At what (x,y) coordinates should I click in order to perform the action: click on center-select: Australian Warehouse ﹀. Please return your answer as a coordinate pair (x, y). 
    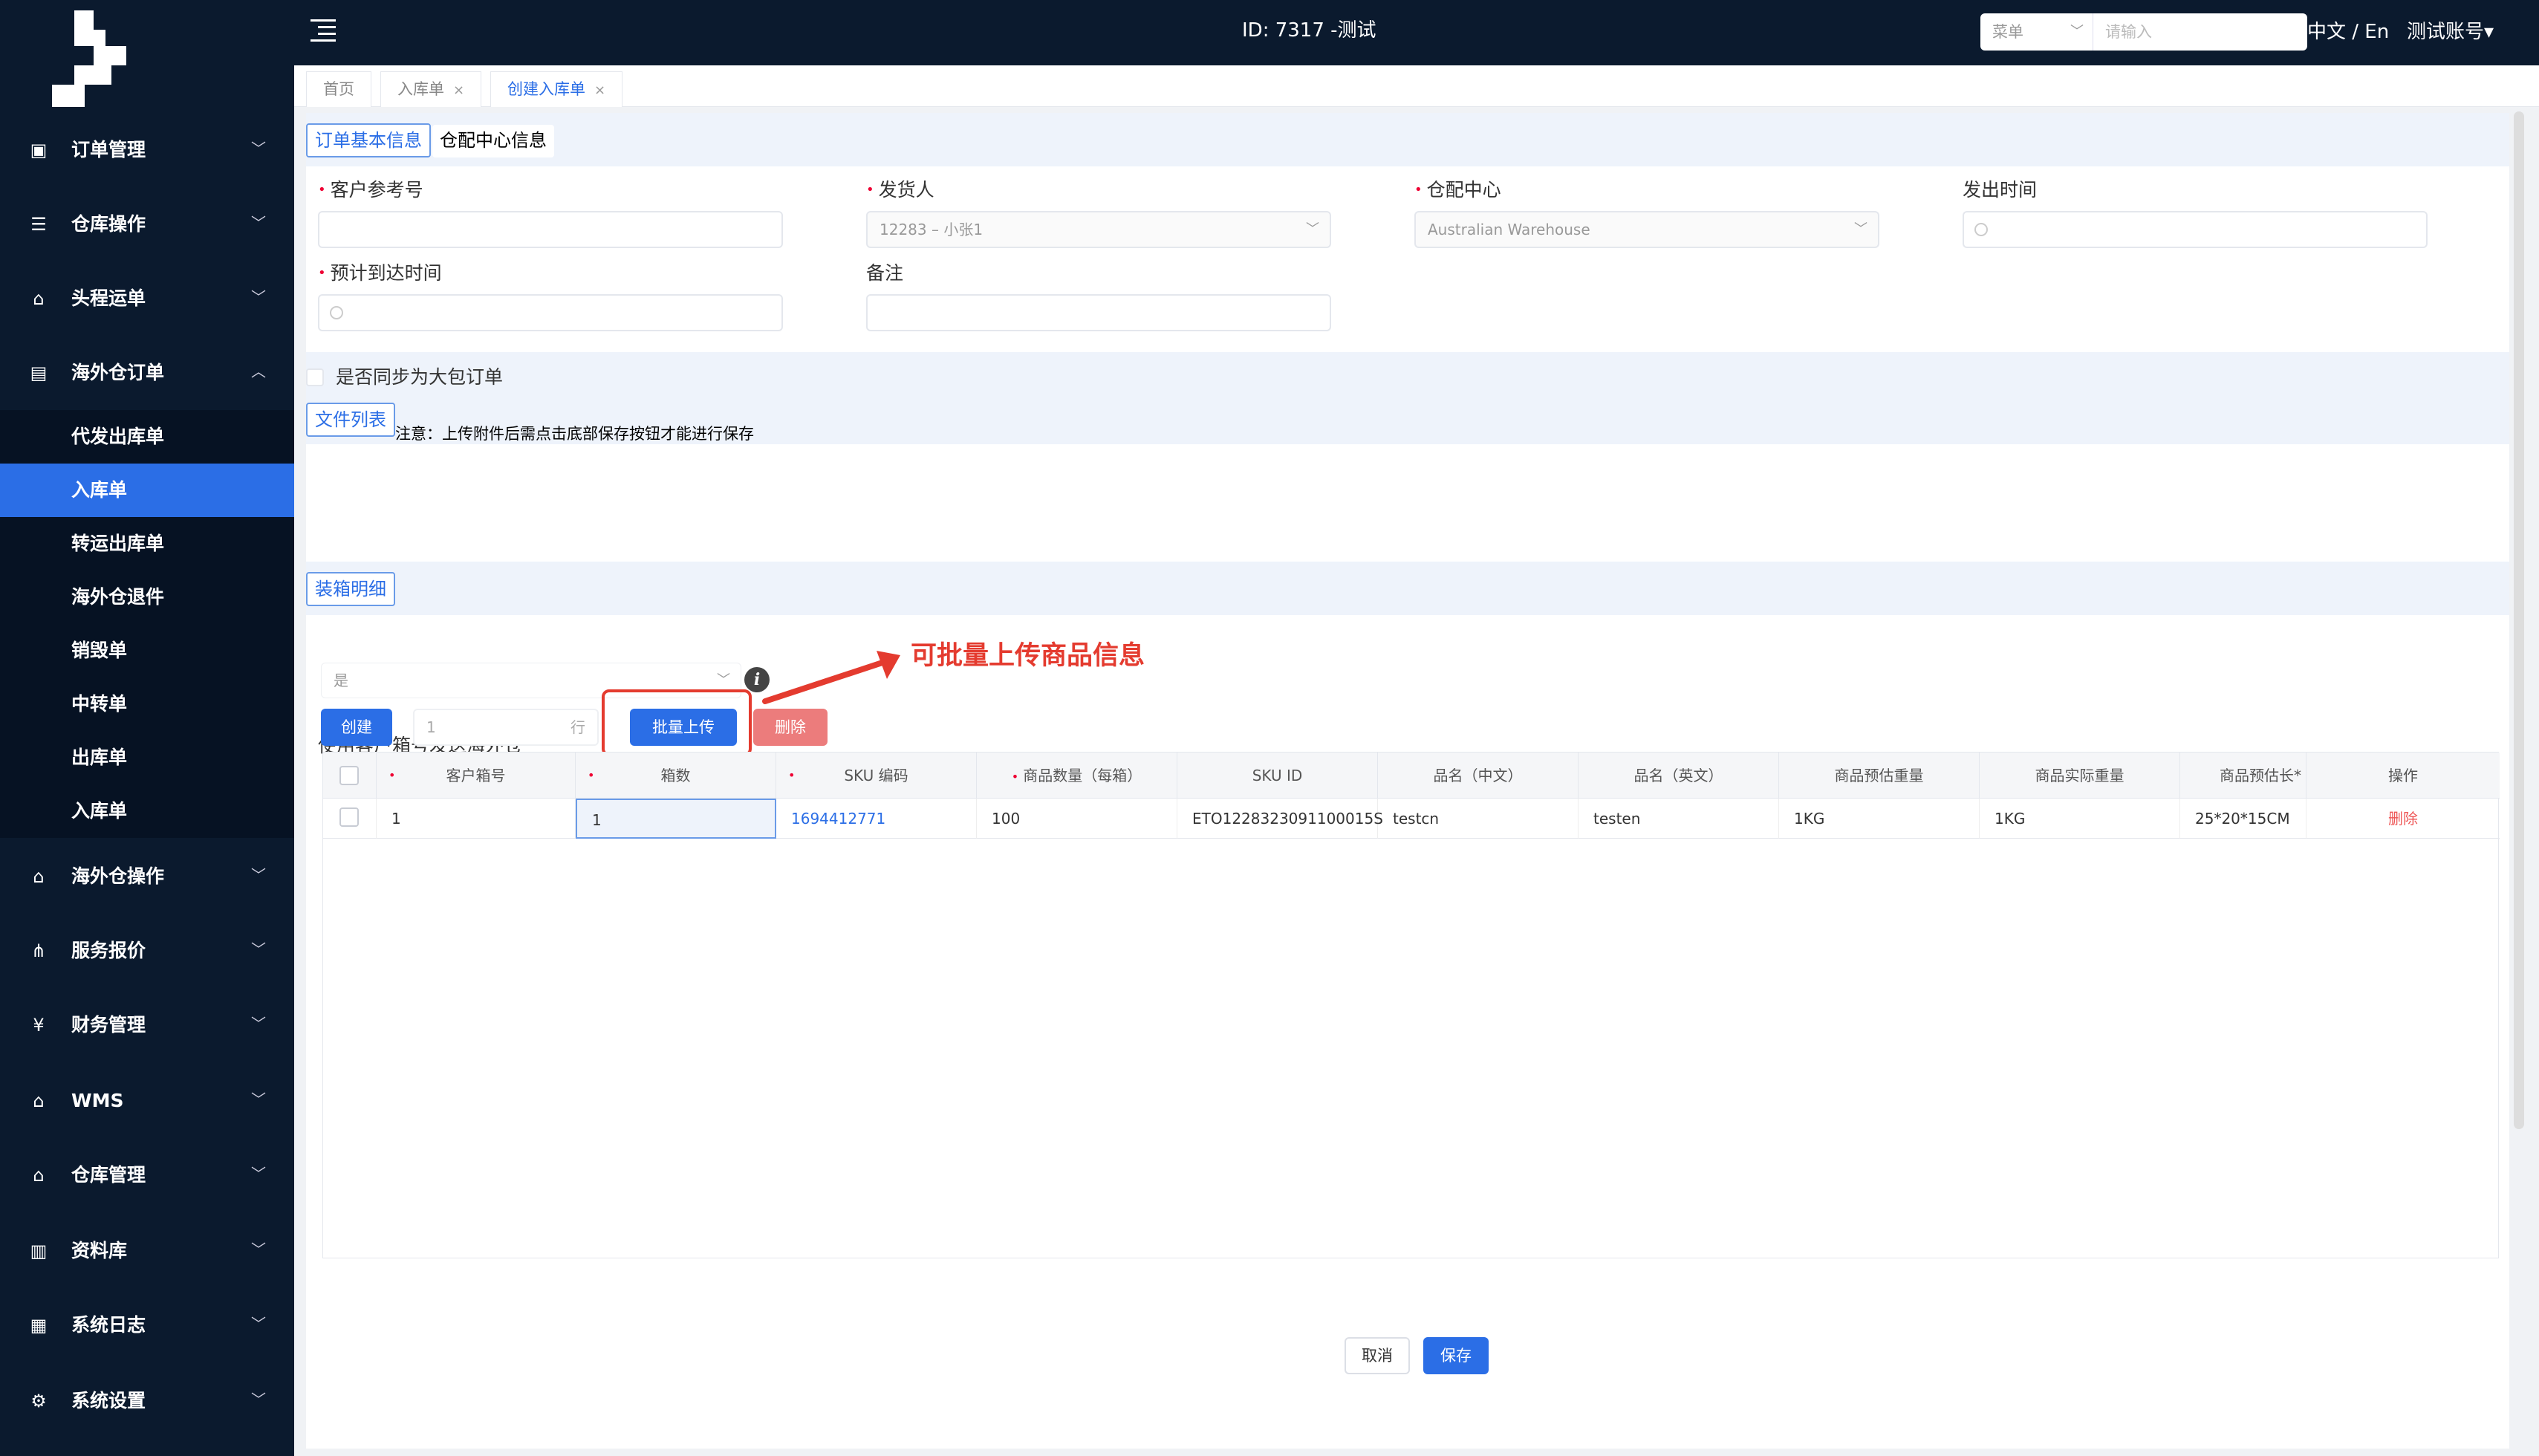
    Looking at the image, I should click on (1646, 230).